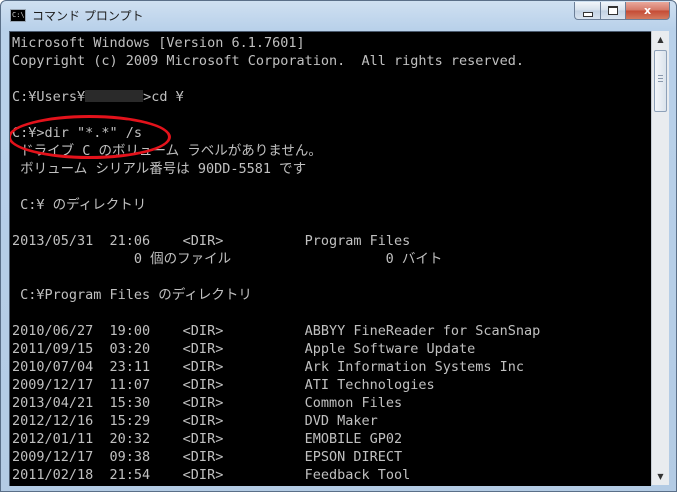  What do you see at coordinates (207, 439) in the screenshot?
I see `console-line: 2012/01/11 20:32 <DIR> EMOBILE GP02` at bounding box center [207, 439].